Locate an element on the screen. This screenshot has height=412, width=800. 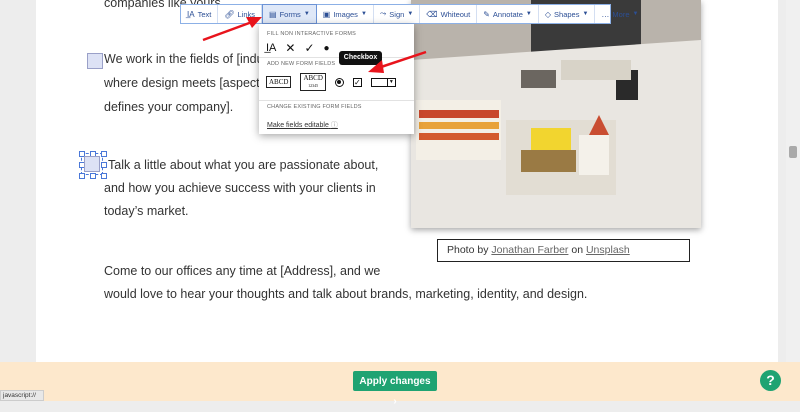
red-arrow-to-forms is located at coordinates (227, 31).